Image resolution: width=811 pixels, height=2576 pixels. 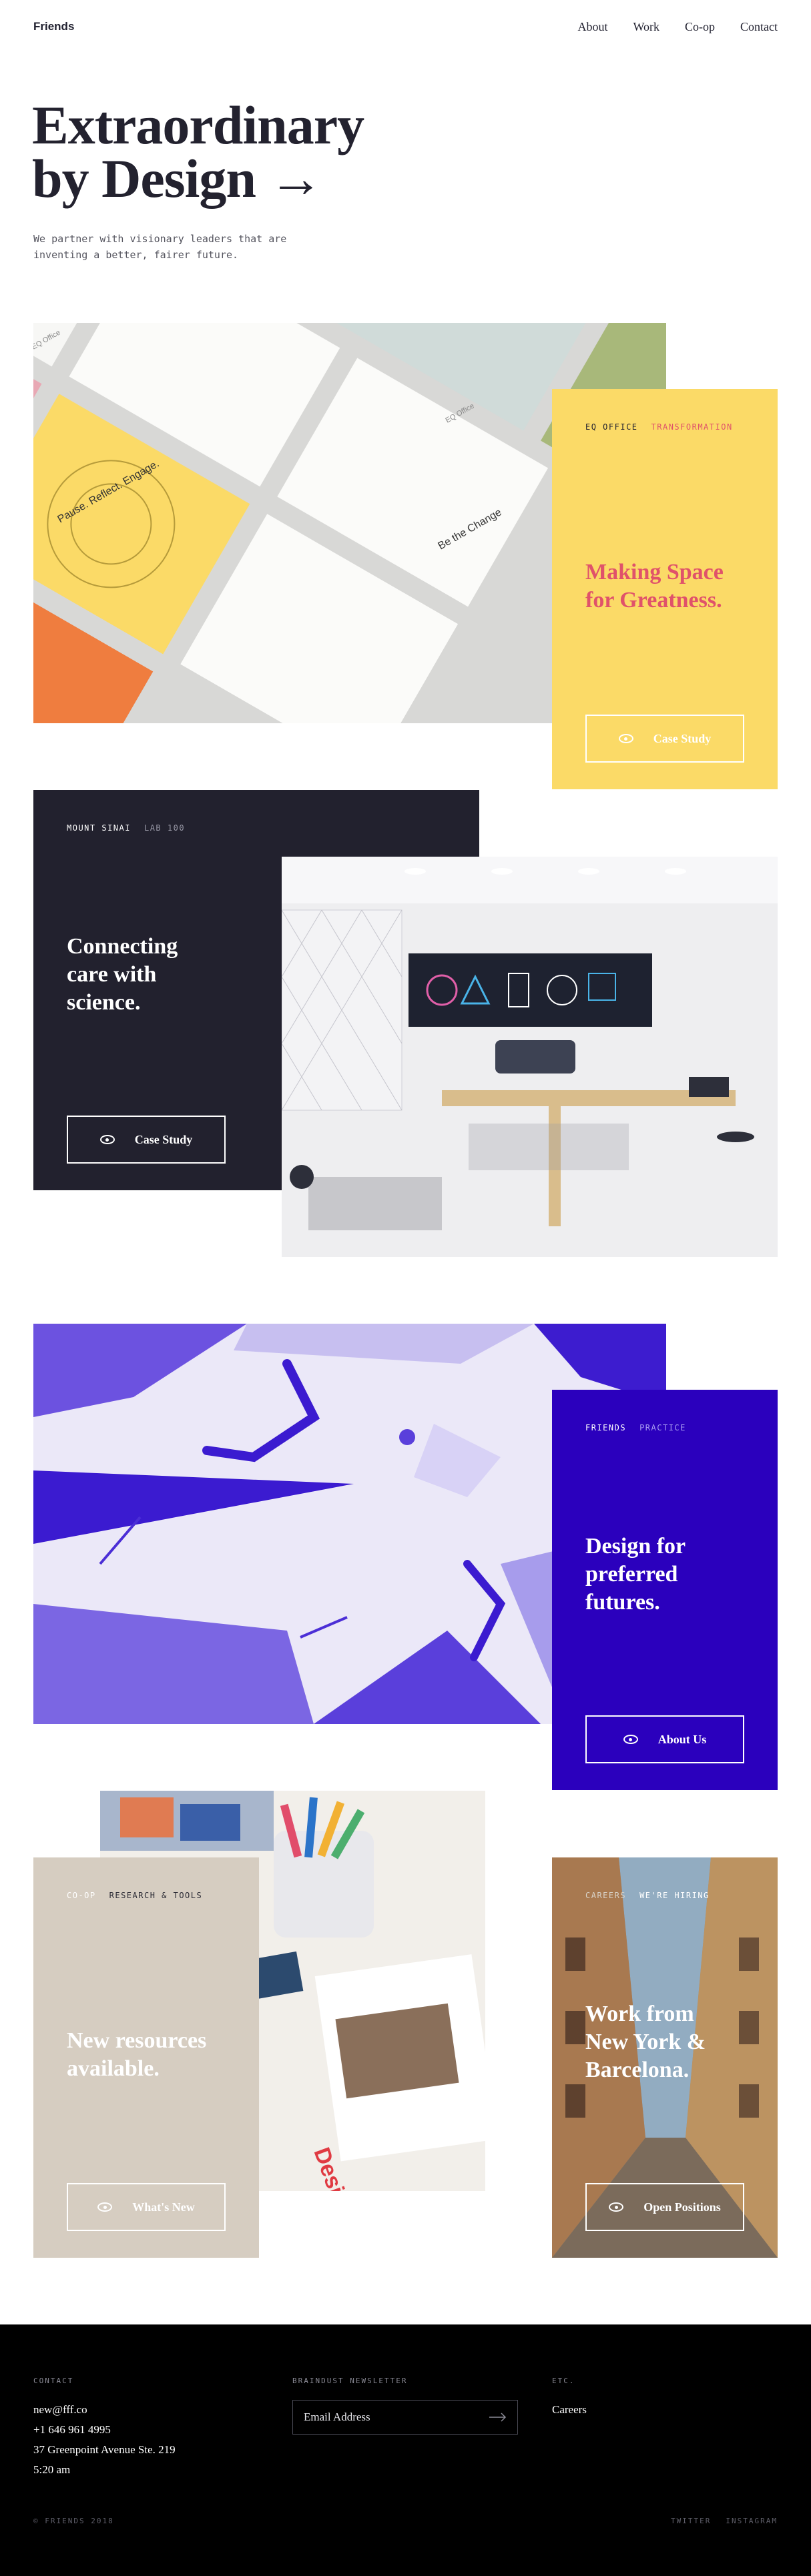 What do you see at coordinates (146, 2055) in the screenshot?
I see `card-title: New resources available.` at bounding box center [146, 2055].